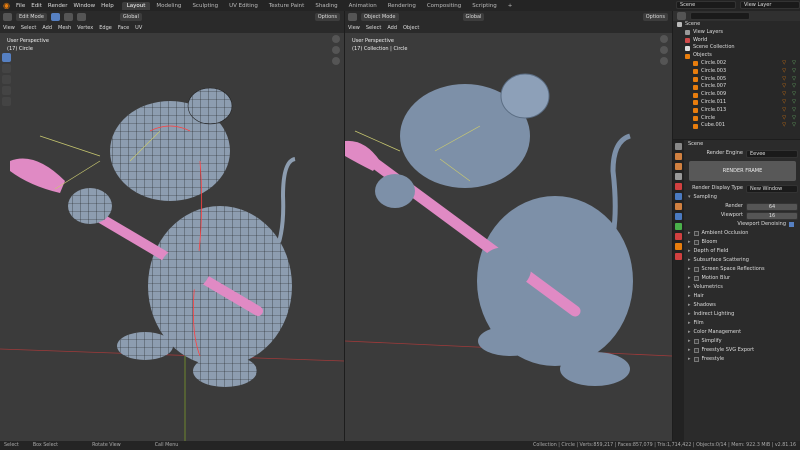  I want to click on outliner-item: Scene Collection, so click(736, 48).